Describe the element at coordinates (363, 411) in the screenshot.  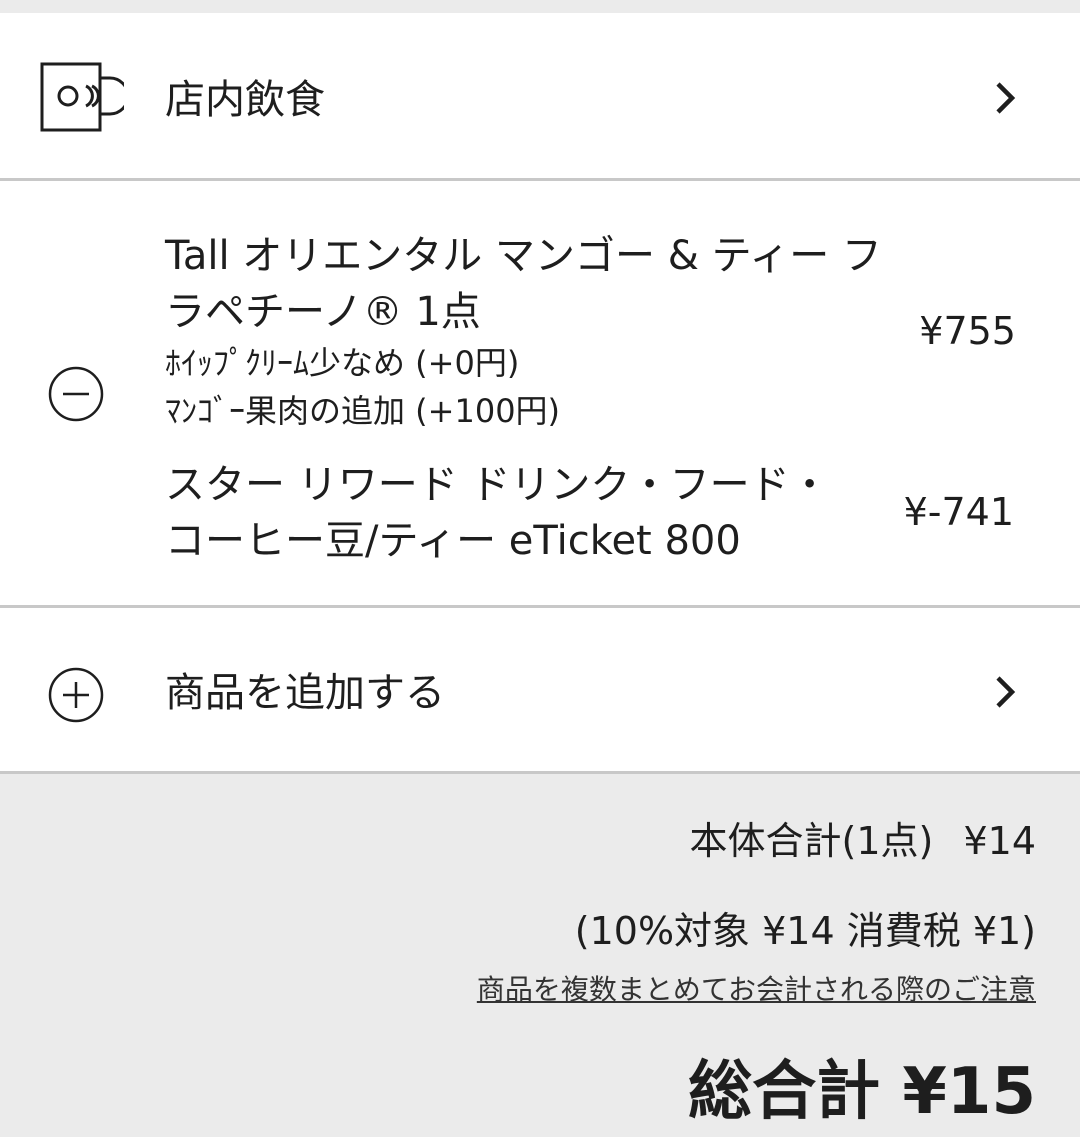
I see `item-option: ﾏﾝｺﾞｰ果肉の追加 (+100円)` at that location.